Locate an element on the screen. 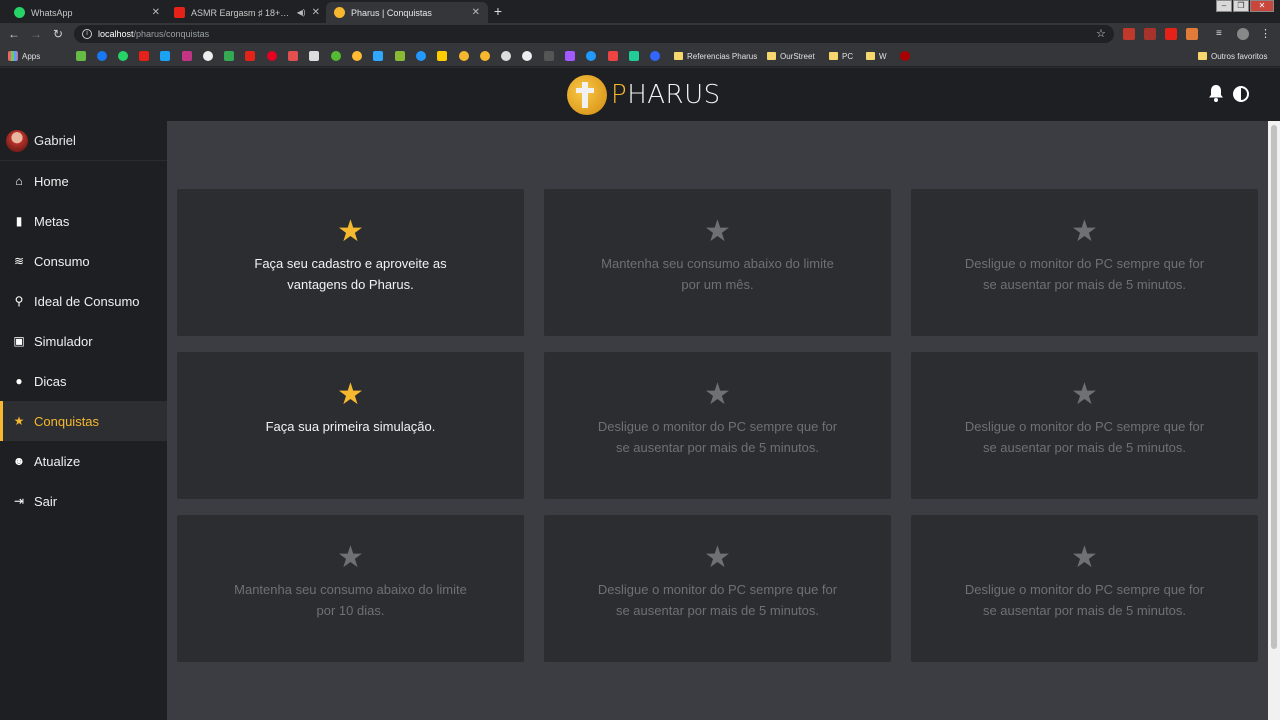  url-host: localhost is located at coordinates (116, 34).